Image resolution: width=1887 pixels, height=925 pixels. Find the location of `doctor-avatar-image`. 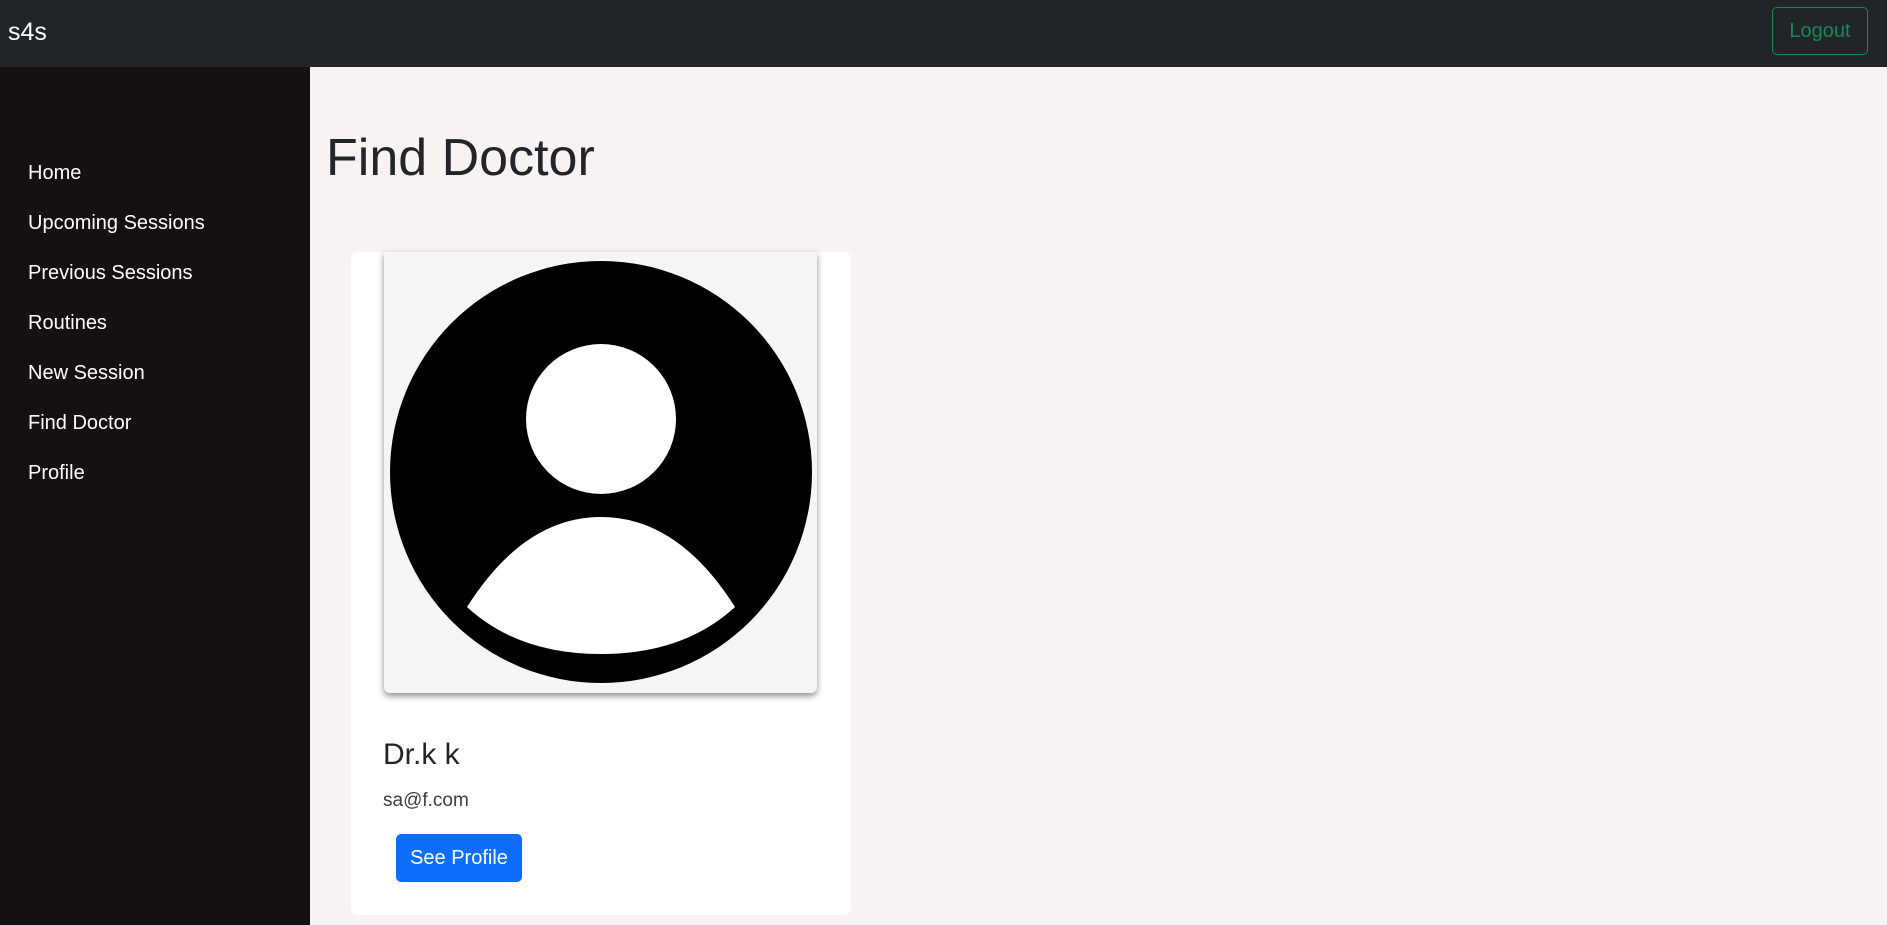

doctor-avatar-image is located at coordinates (600, 472).